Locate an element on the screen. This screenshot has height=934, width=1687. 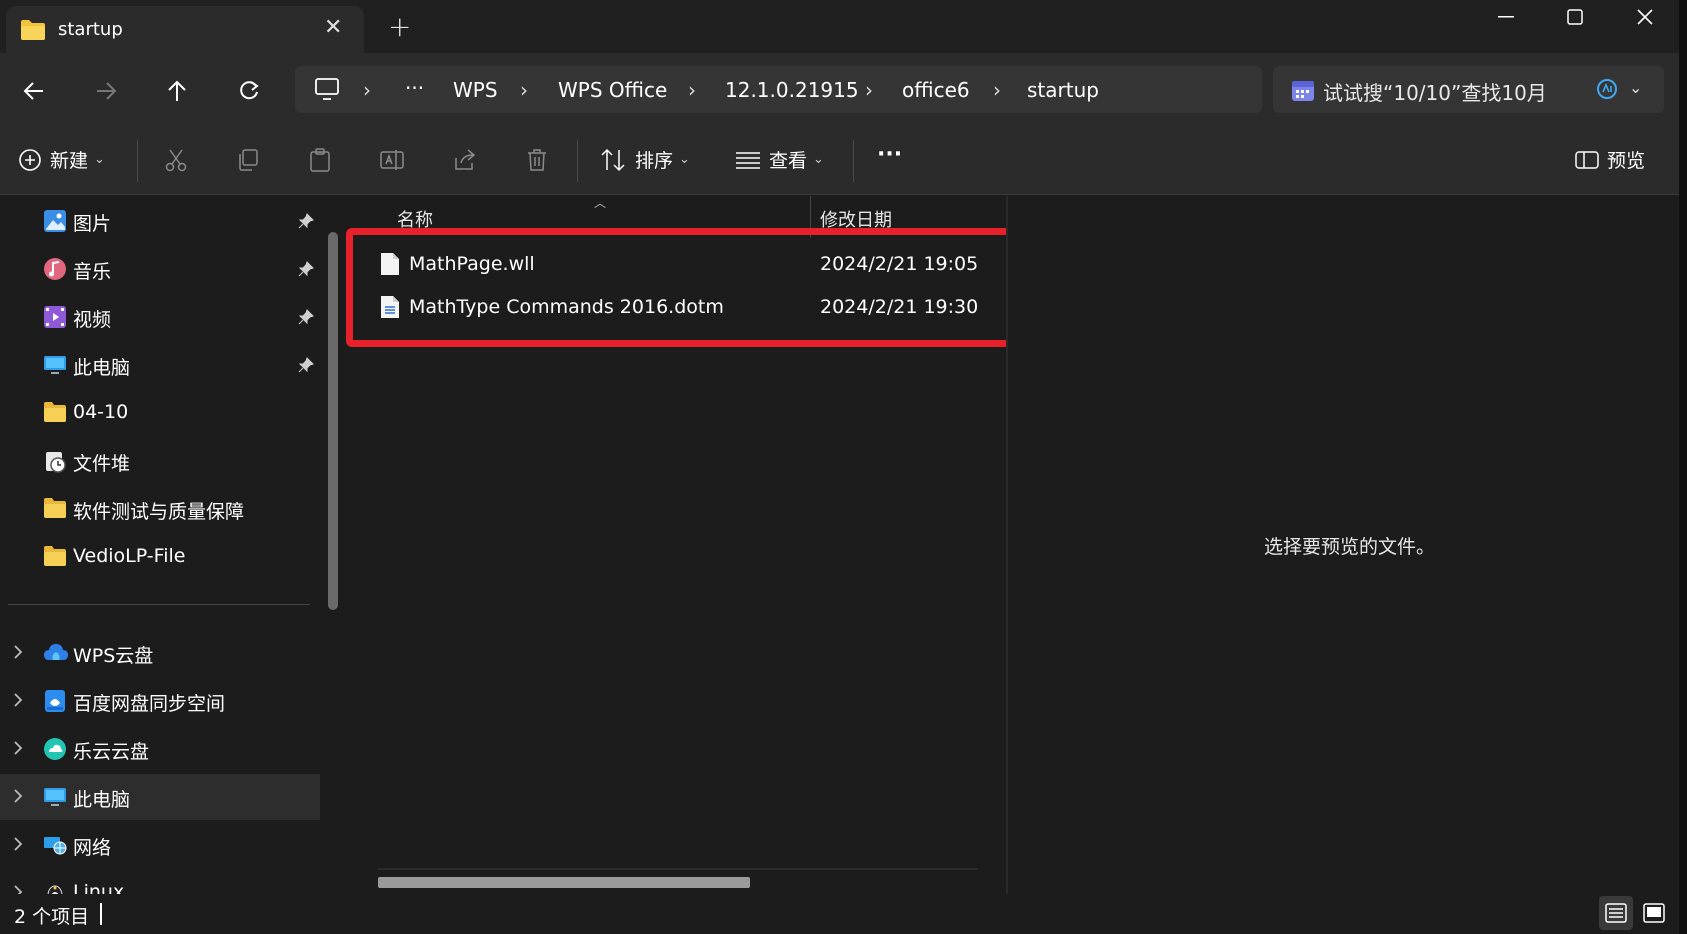
arrow-left-icon is located at coordinates (33, 91).